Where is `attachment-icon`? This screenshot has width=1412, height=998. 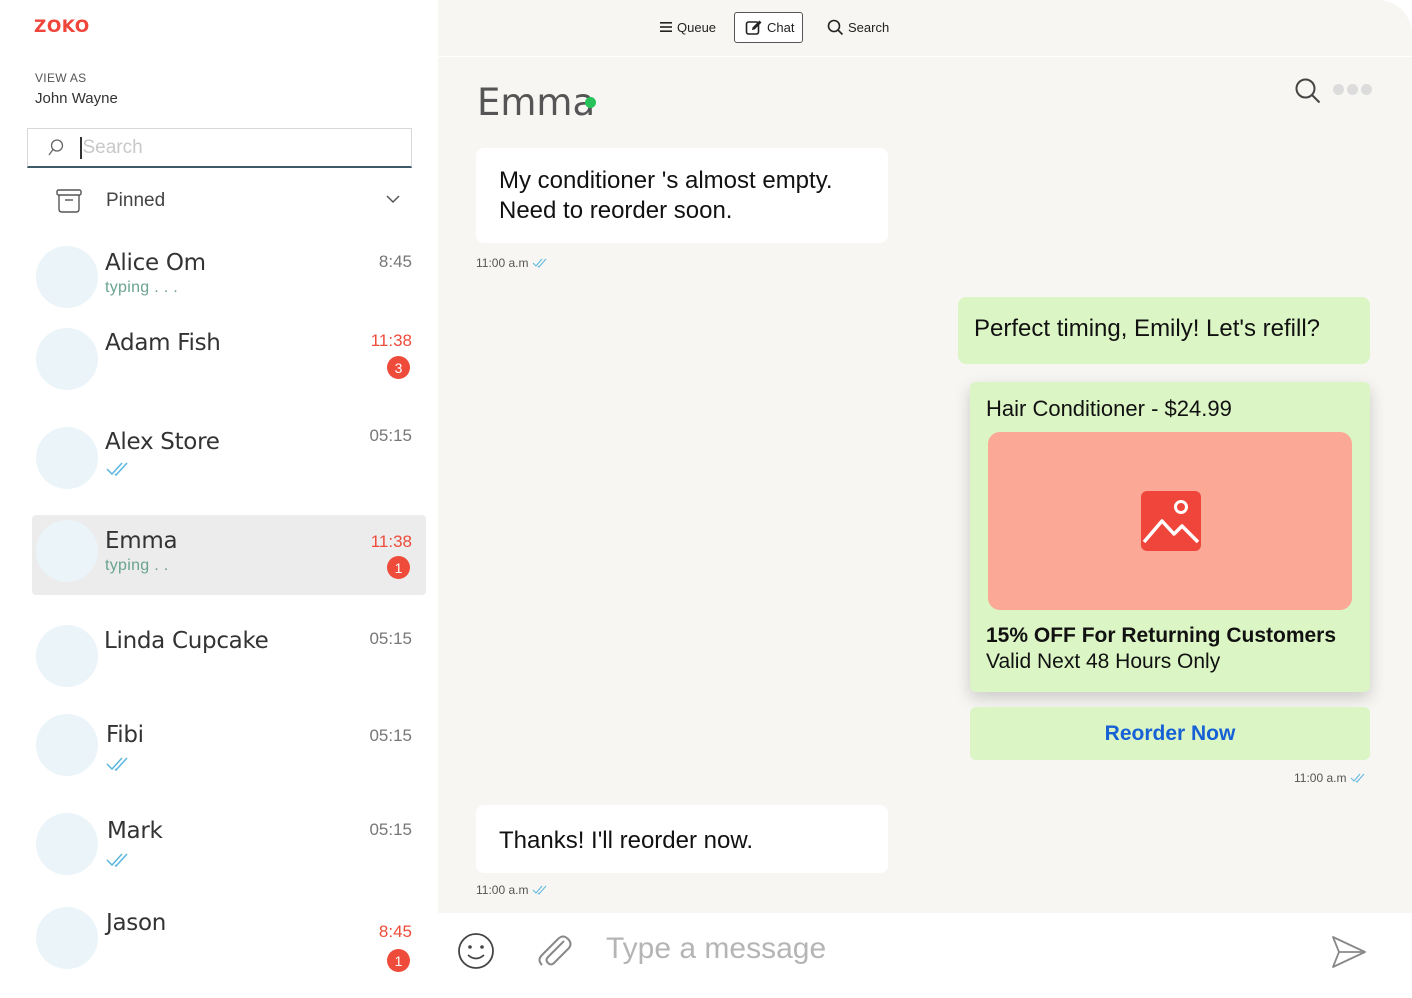 attachment-icon is located at coordinates (554, 951).